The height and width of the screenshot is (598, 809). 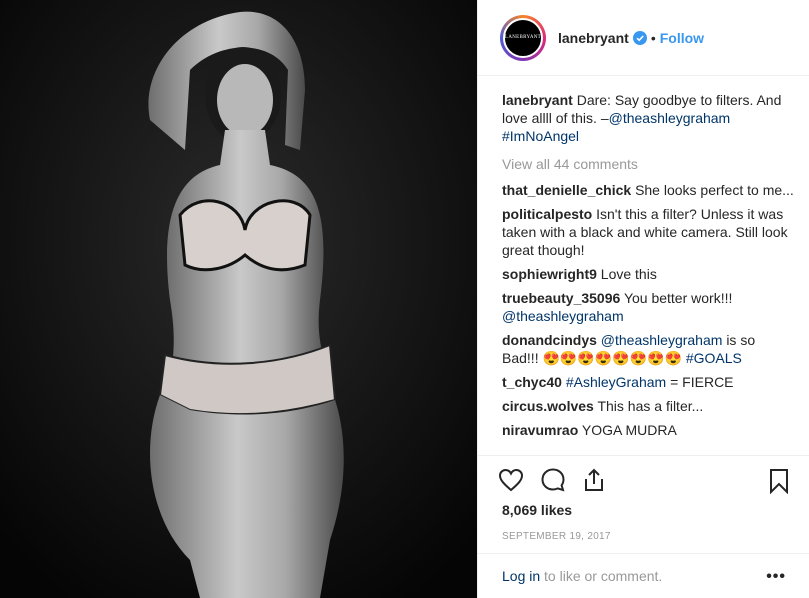 I want to click on comment-text: = FIERCE, so click(x=702, y=382).